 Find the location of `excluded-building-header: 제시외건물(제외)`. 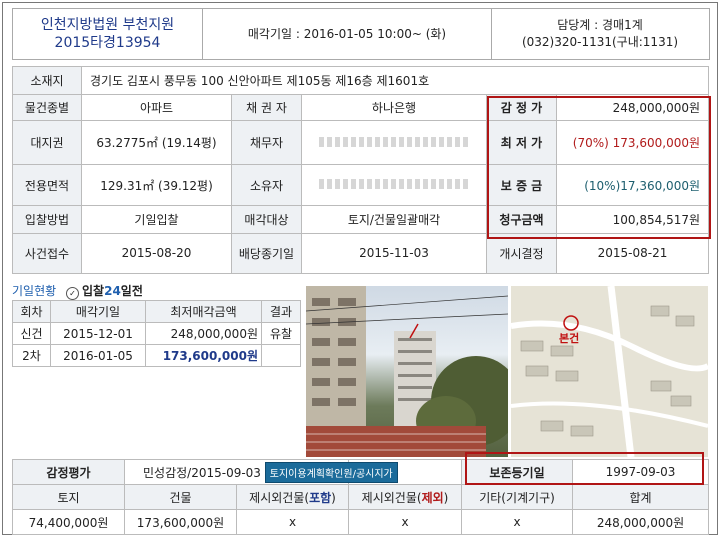

excluded-building-header: 제시외건물(제외) is located at coordinates (405, 497).